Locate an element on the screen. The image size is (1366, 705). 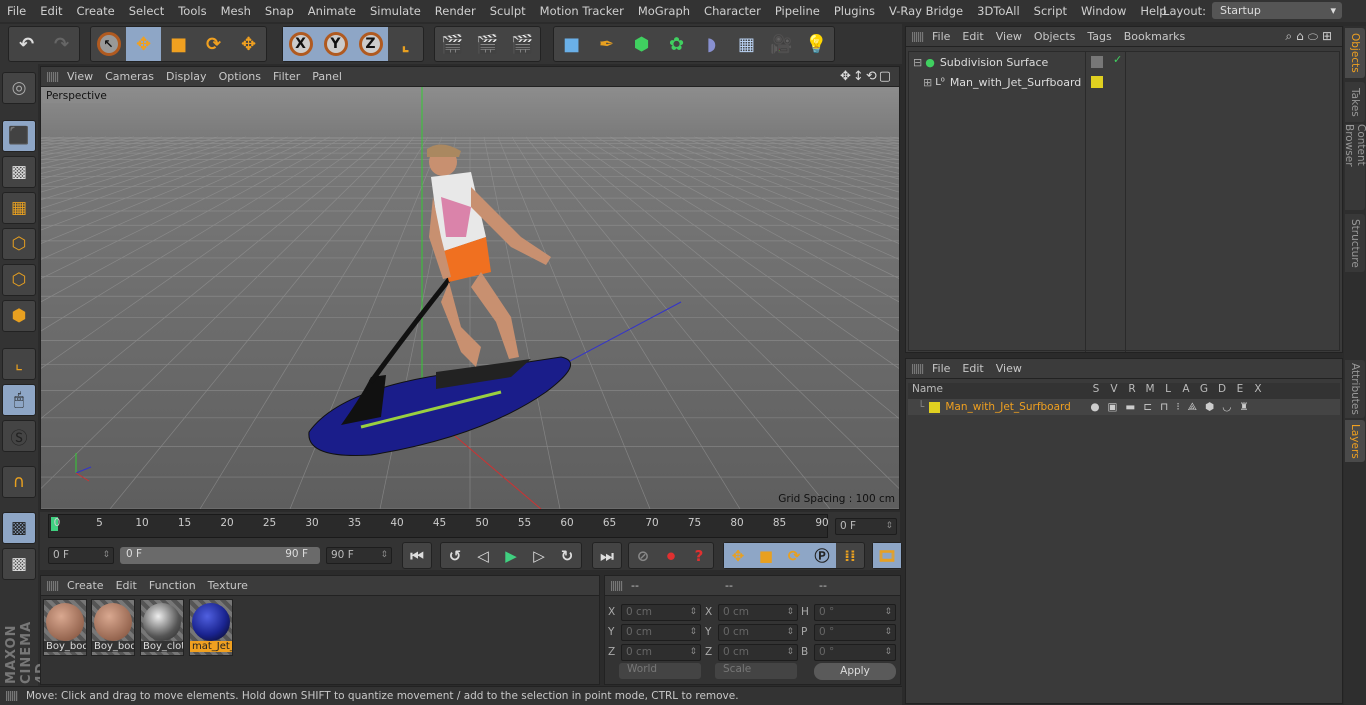
object-row: ⊞ L⁰ Man_with_Jet_Surfboard is located at coordinates (1125, 82).